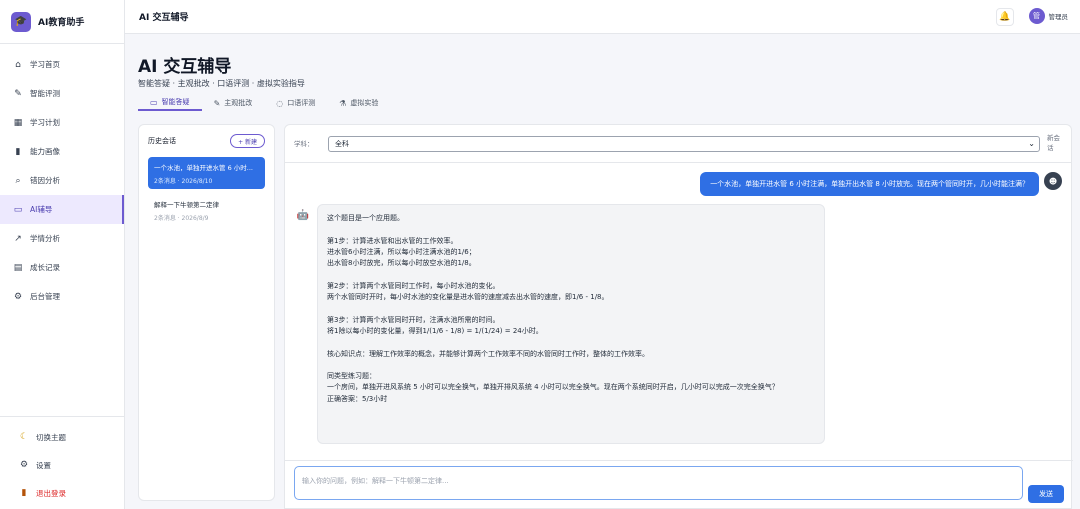 This screenshot has width=1080, height=509. I want to click on tab-subjective-grading: ✎ 主观批改, so click(233, 103).